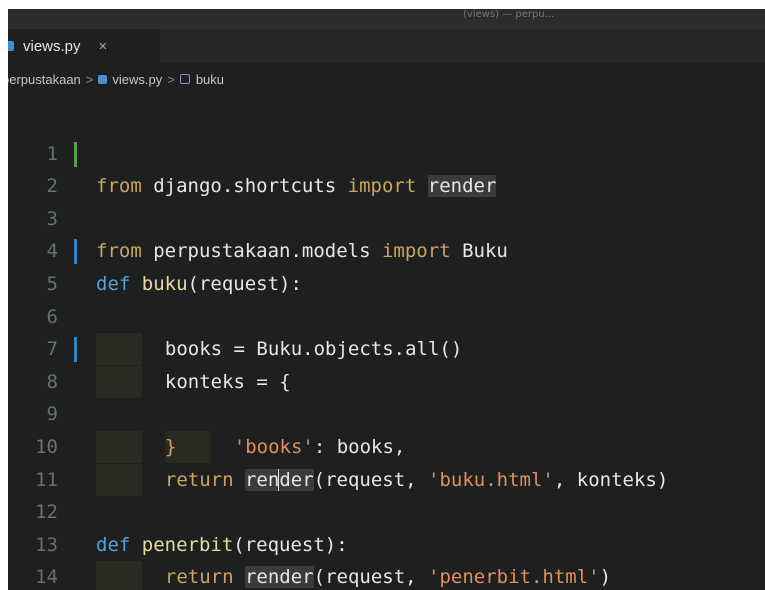 Image resolution: width=765 pixels, height=590 pixels. I want to click on tab-views-py: views.py ×, so click(84, 46).